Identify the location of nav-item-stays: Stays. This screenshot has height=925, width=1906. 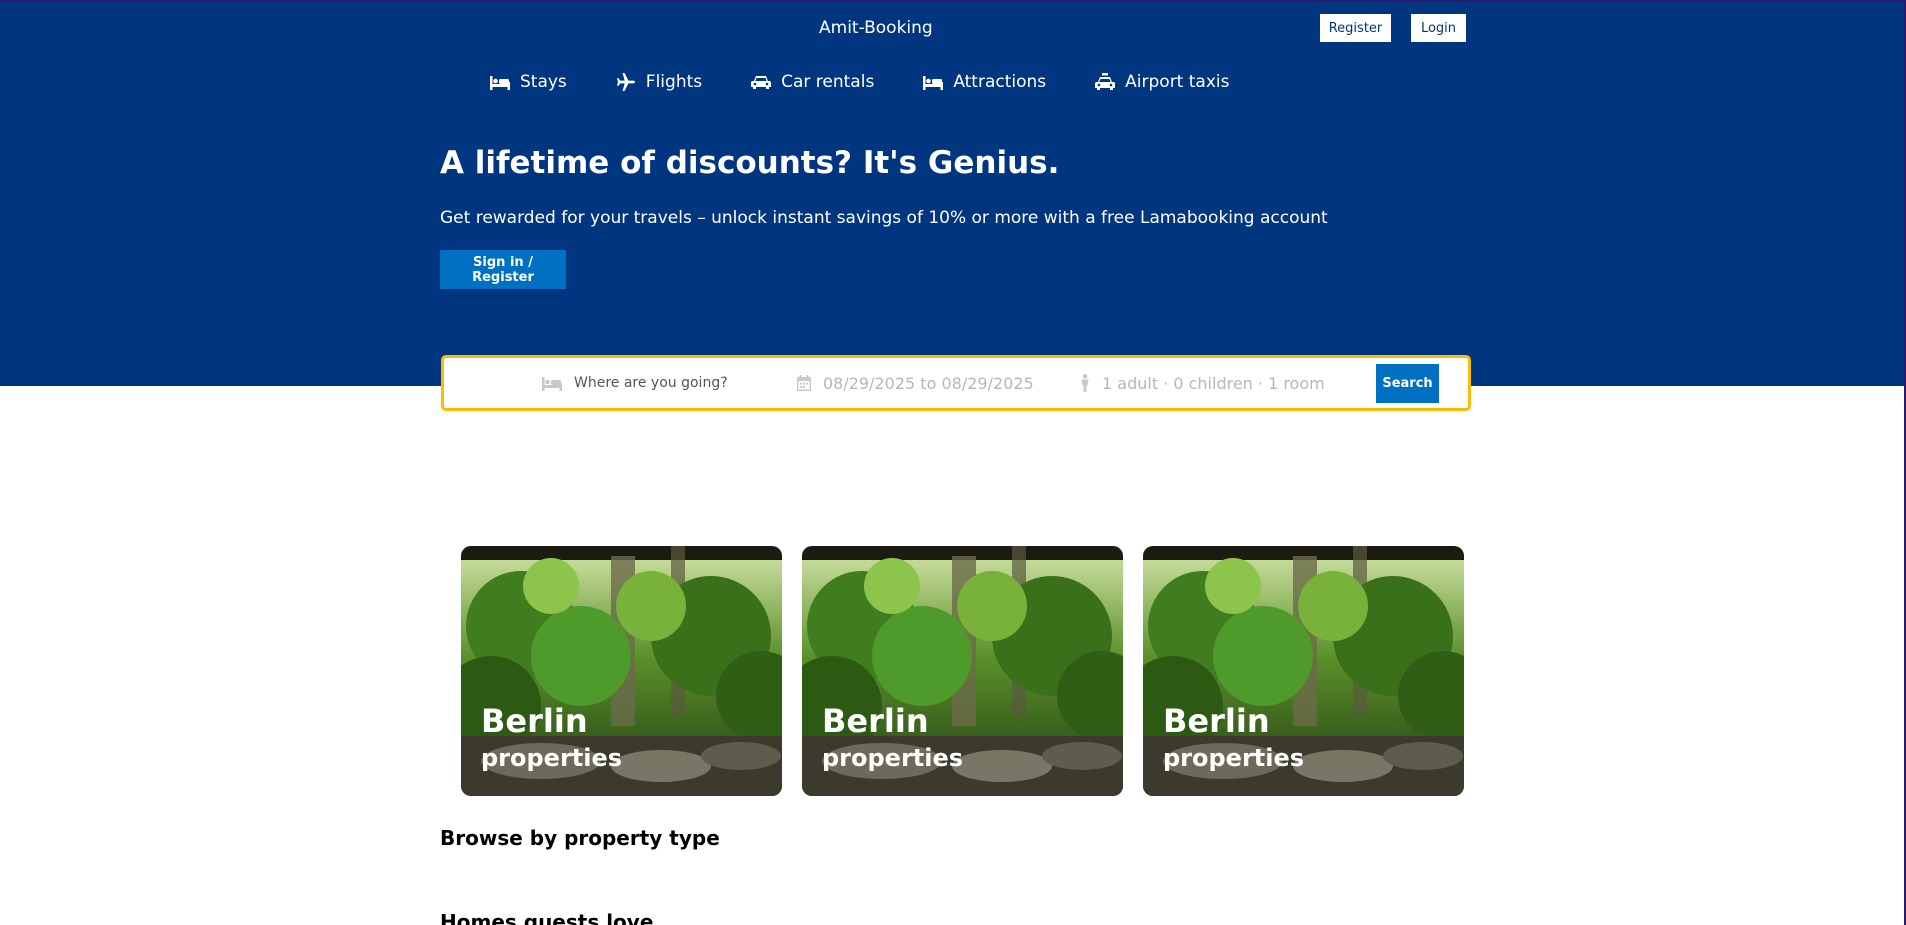
(528, 82).